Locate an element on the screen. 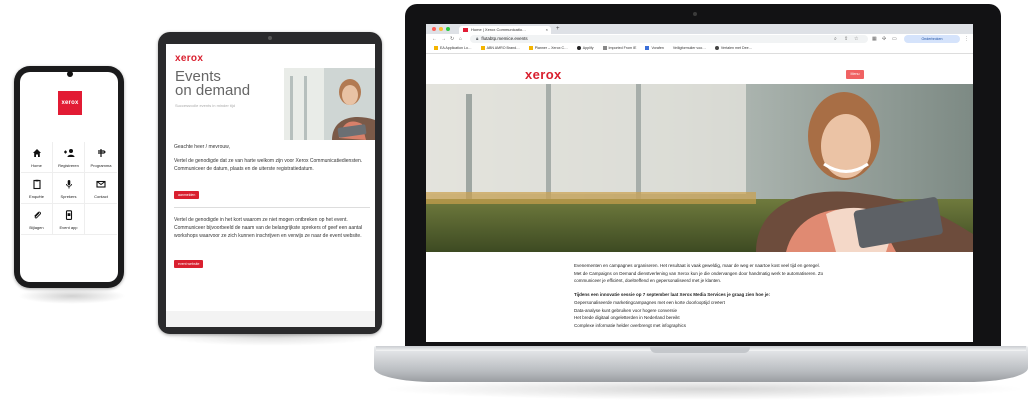 Image resolution: width=1028 pixels, height=400 pixels. profile-button: Onderbroken is located at coordinates (932, 39).